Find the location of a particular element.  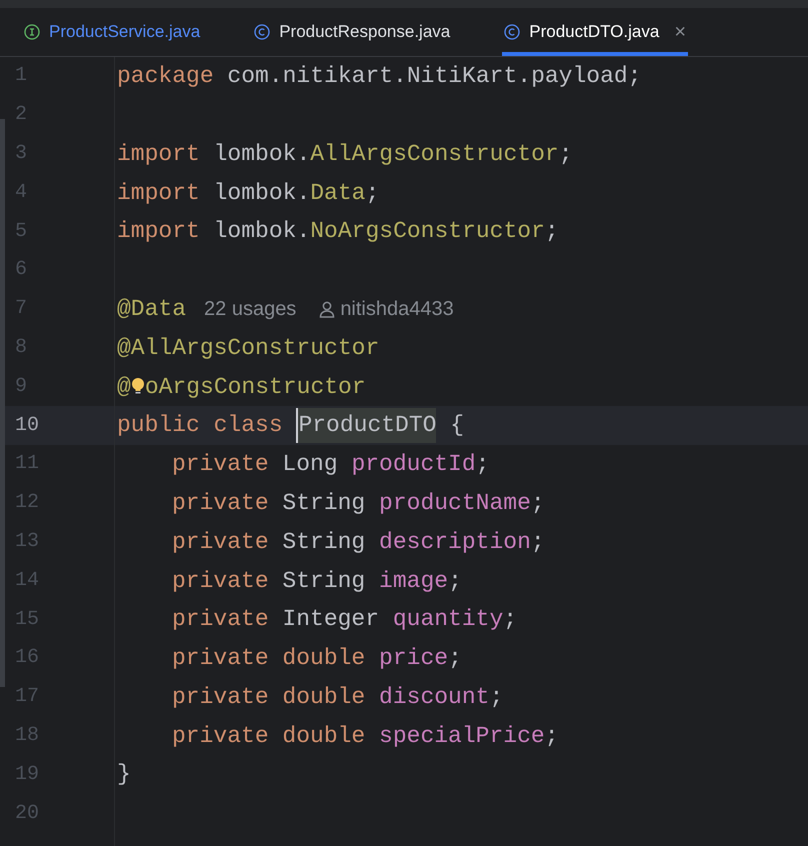

highlighted-class-name: ProductDTO is located at coordinates (366, 425).